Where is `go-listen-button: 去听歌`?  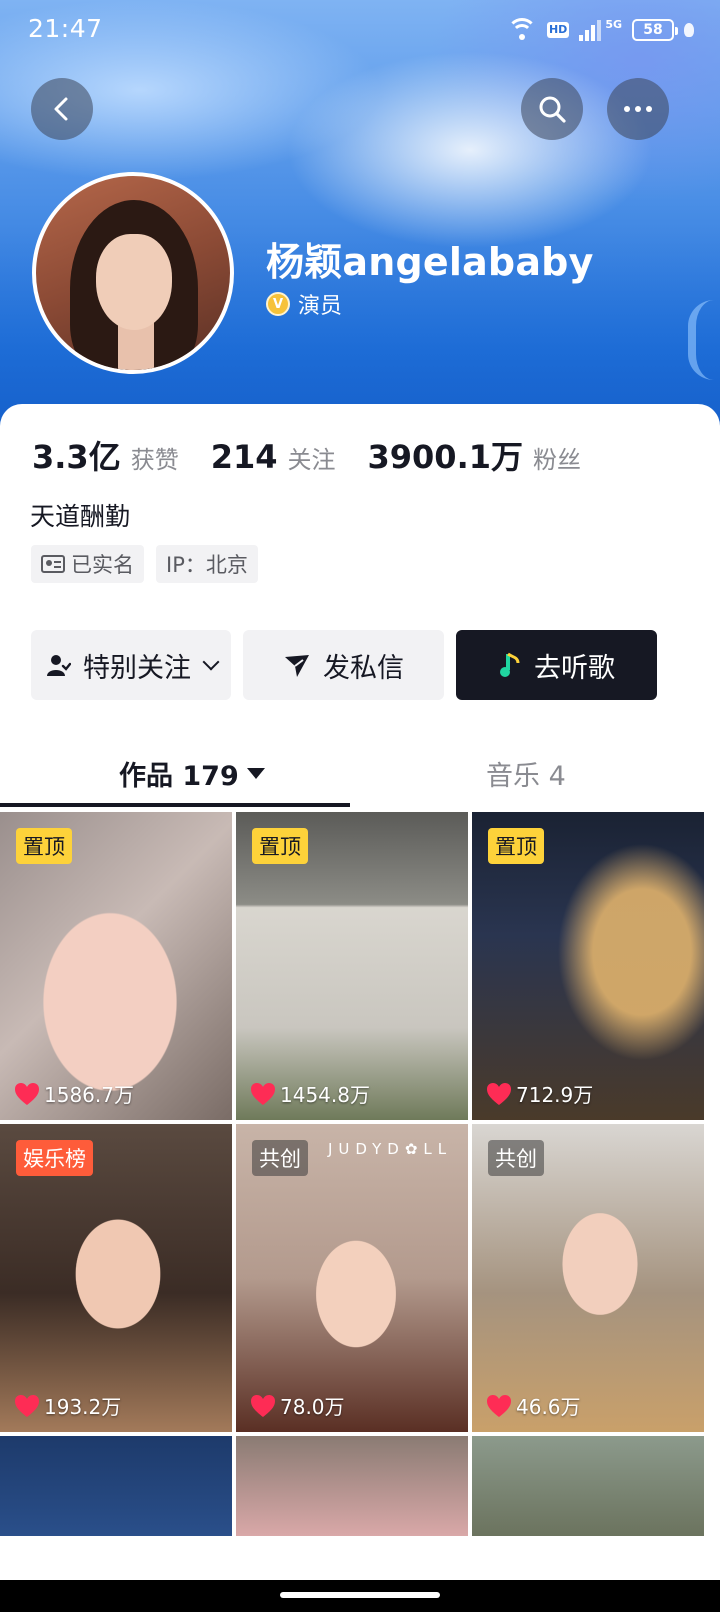 go-listen-button: 去听歌 is located at coordinates (556, 665).